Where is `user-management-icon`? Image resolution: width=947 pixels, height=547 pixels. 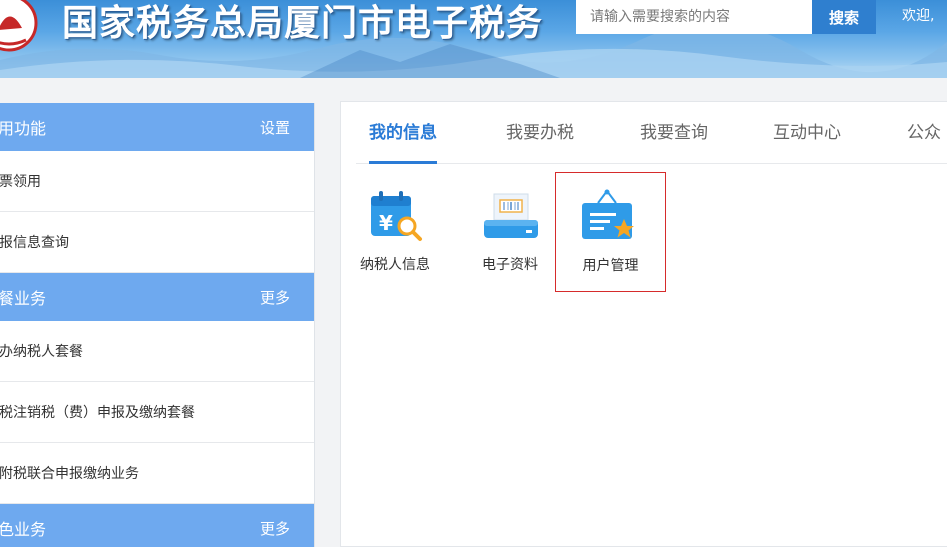 user-management-icon is located at coordinates (608, 214).